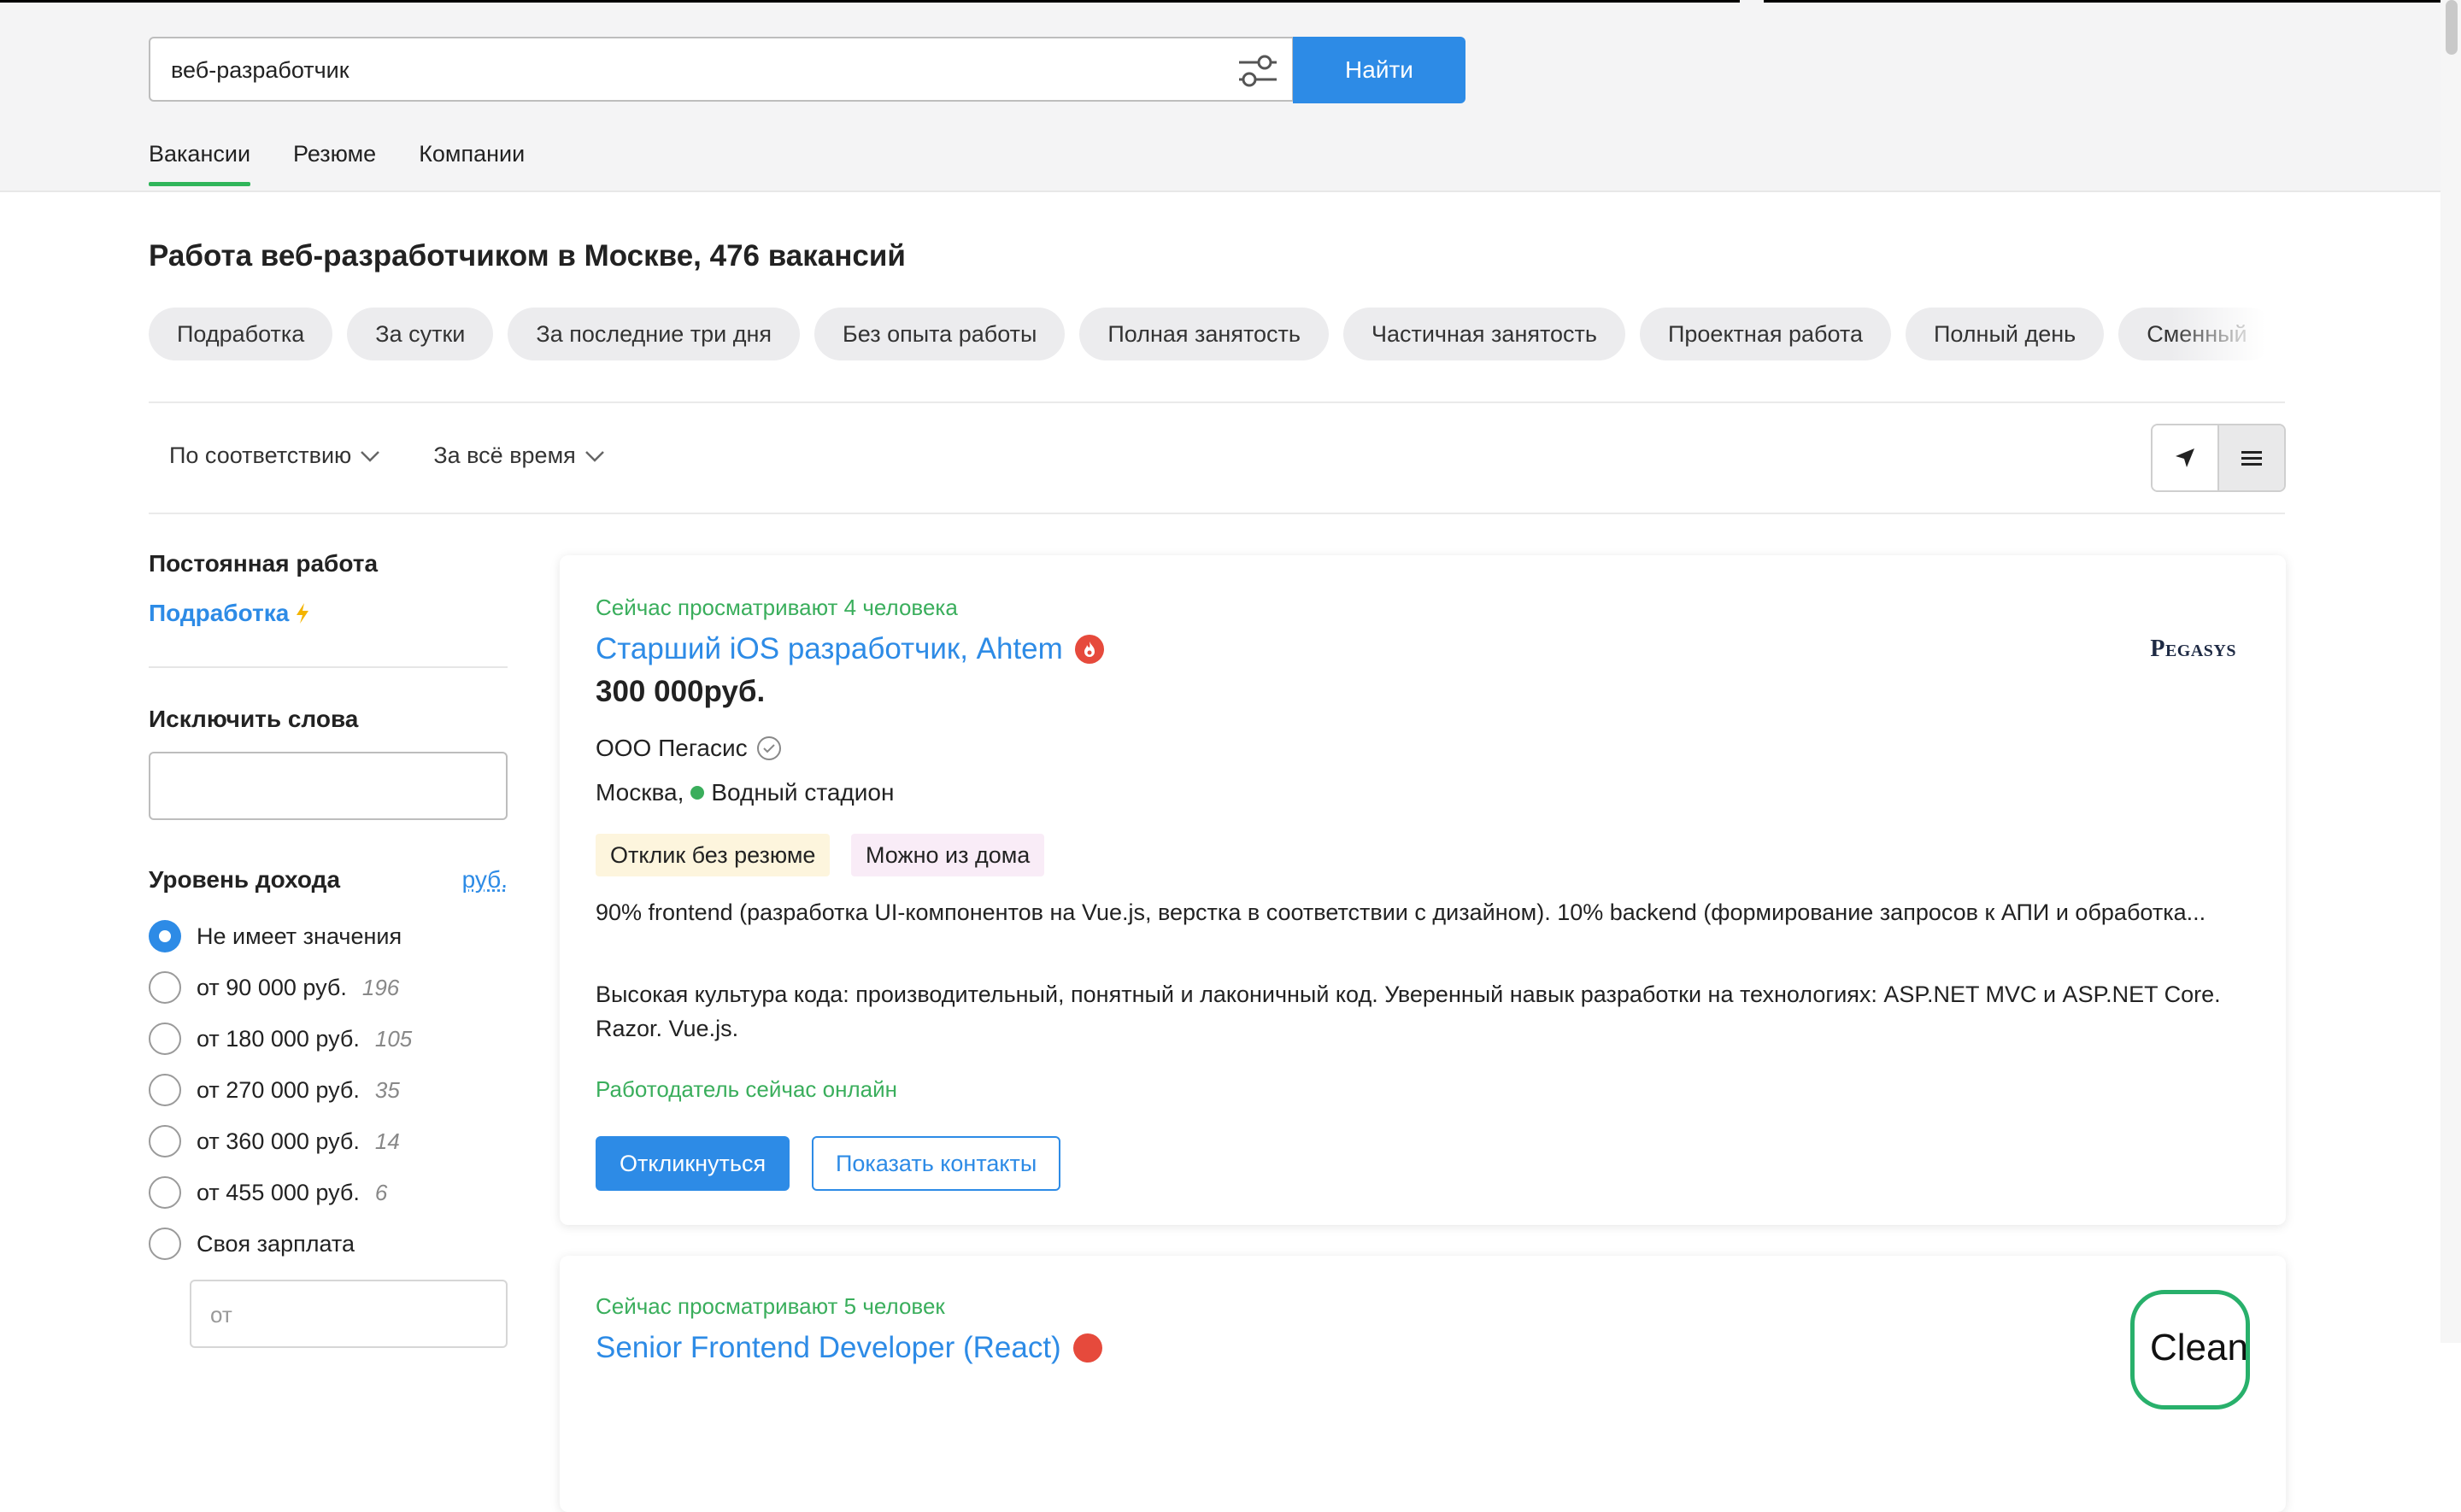 This screenshot has width=2461, height=1512. I want to click on income-option-count: 14, so click(387, 1141).